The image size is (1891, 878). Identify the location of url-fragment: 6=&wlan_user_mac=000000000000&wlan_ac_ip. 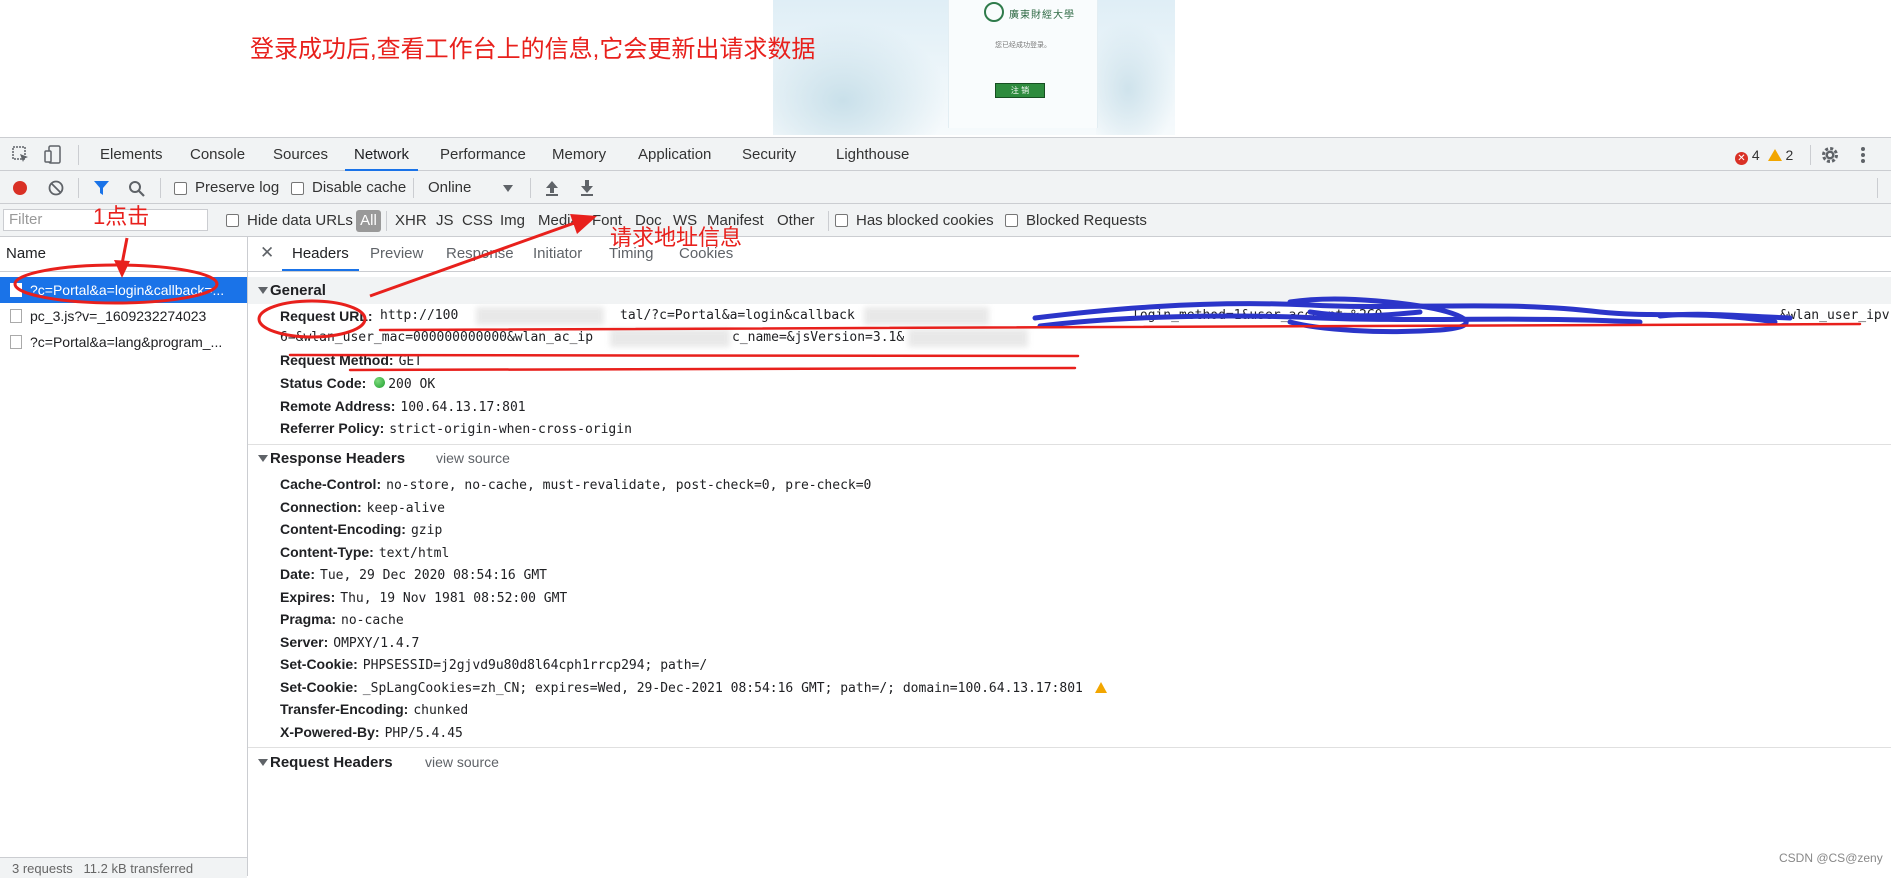
(437, 337).